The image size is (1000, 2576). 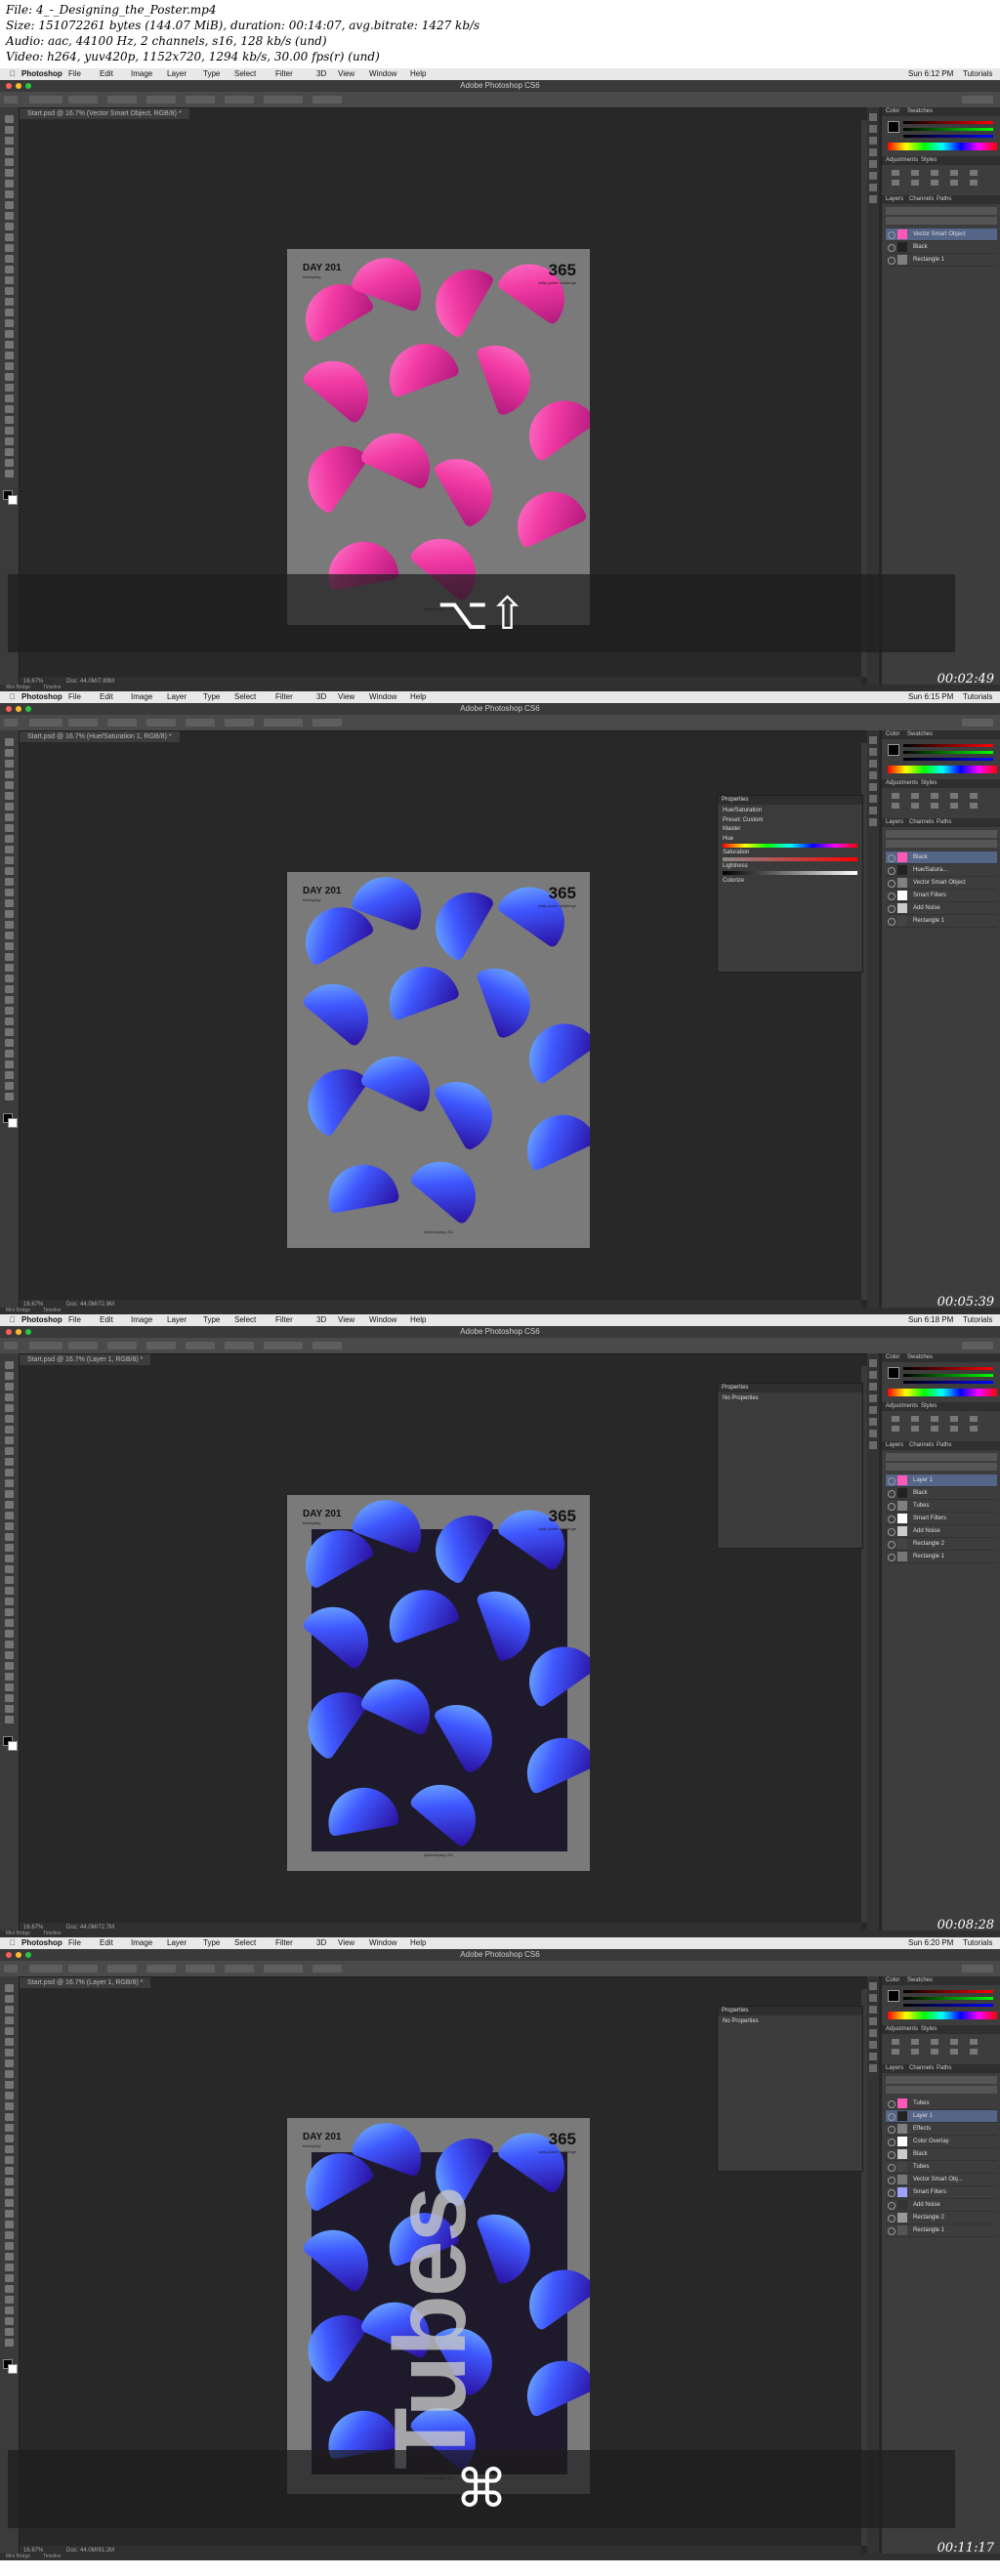 I want to click on menu-item: File, so click(x=74, y=697).